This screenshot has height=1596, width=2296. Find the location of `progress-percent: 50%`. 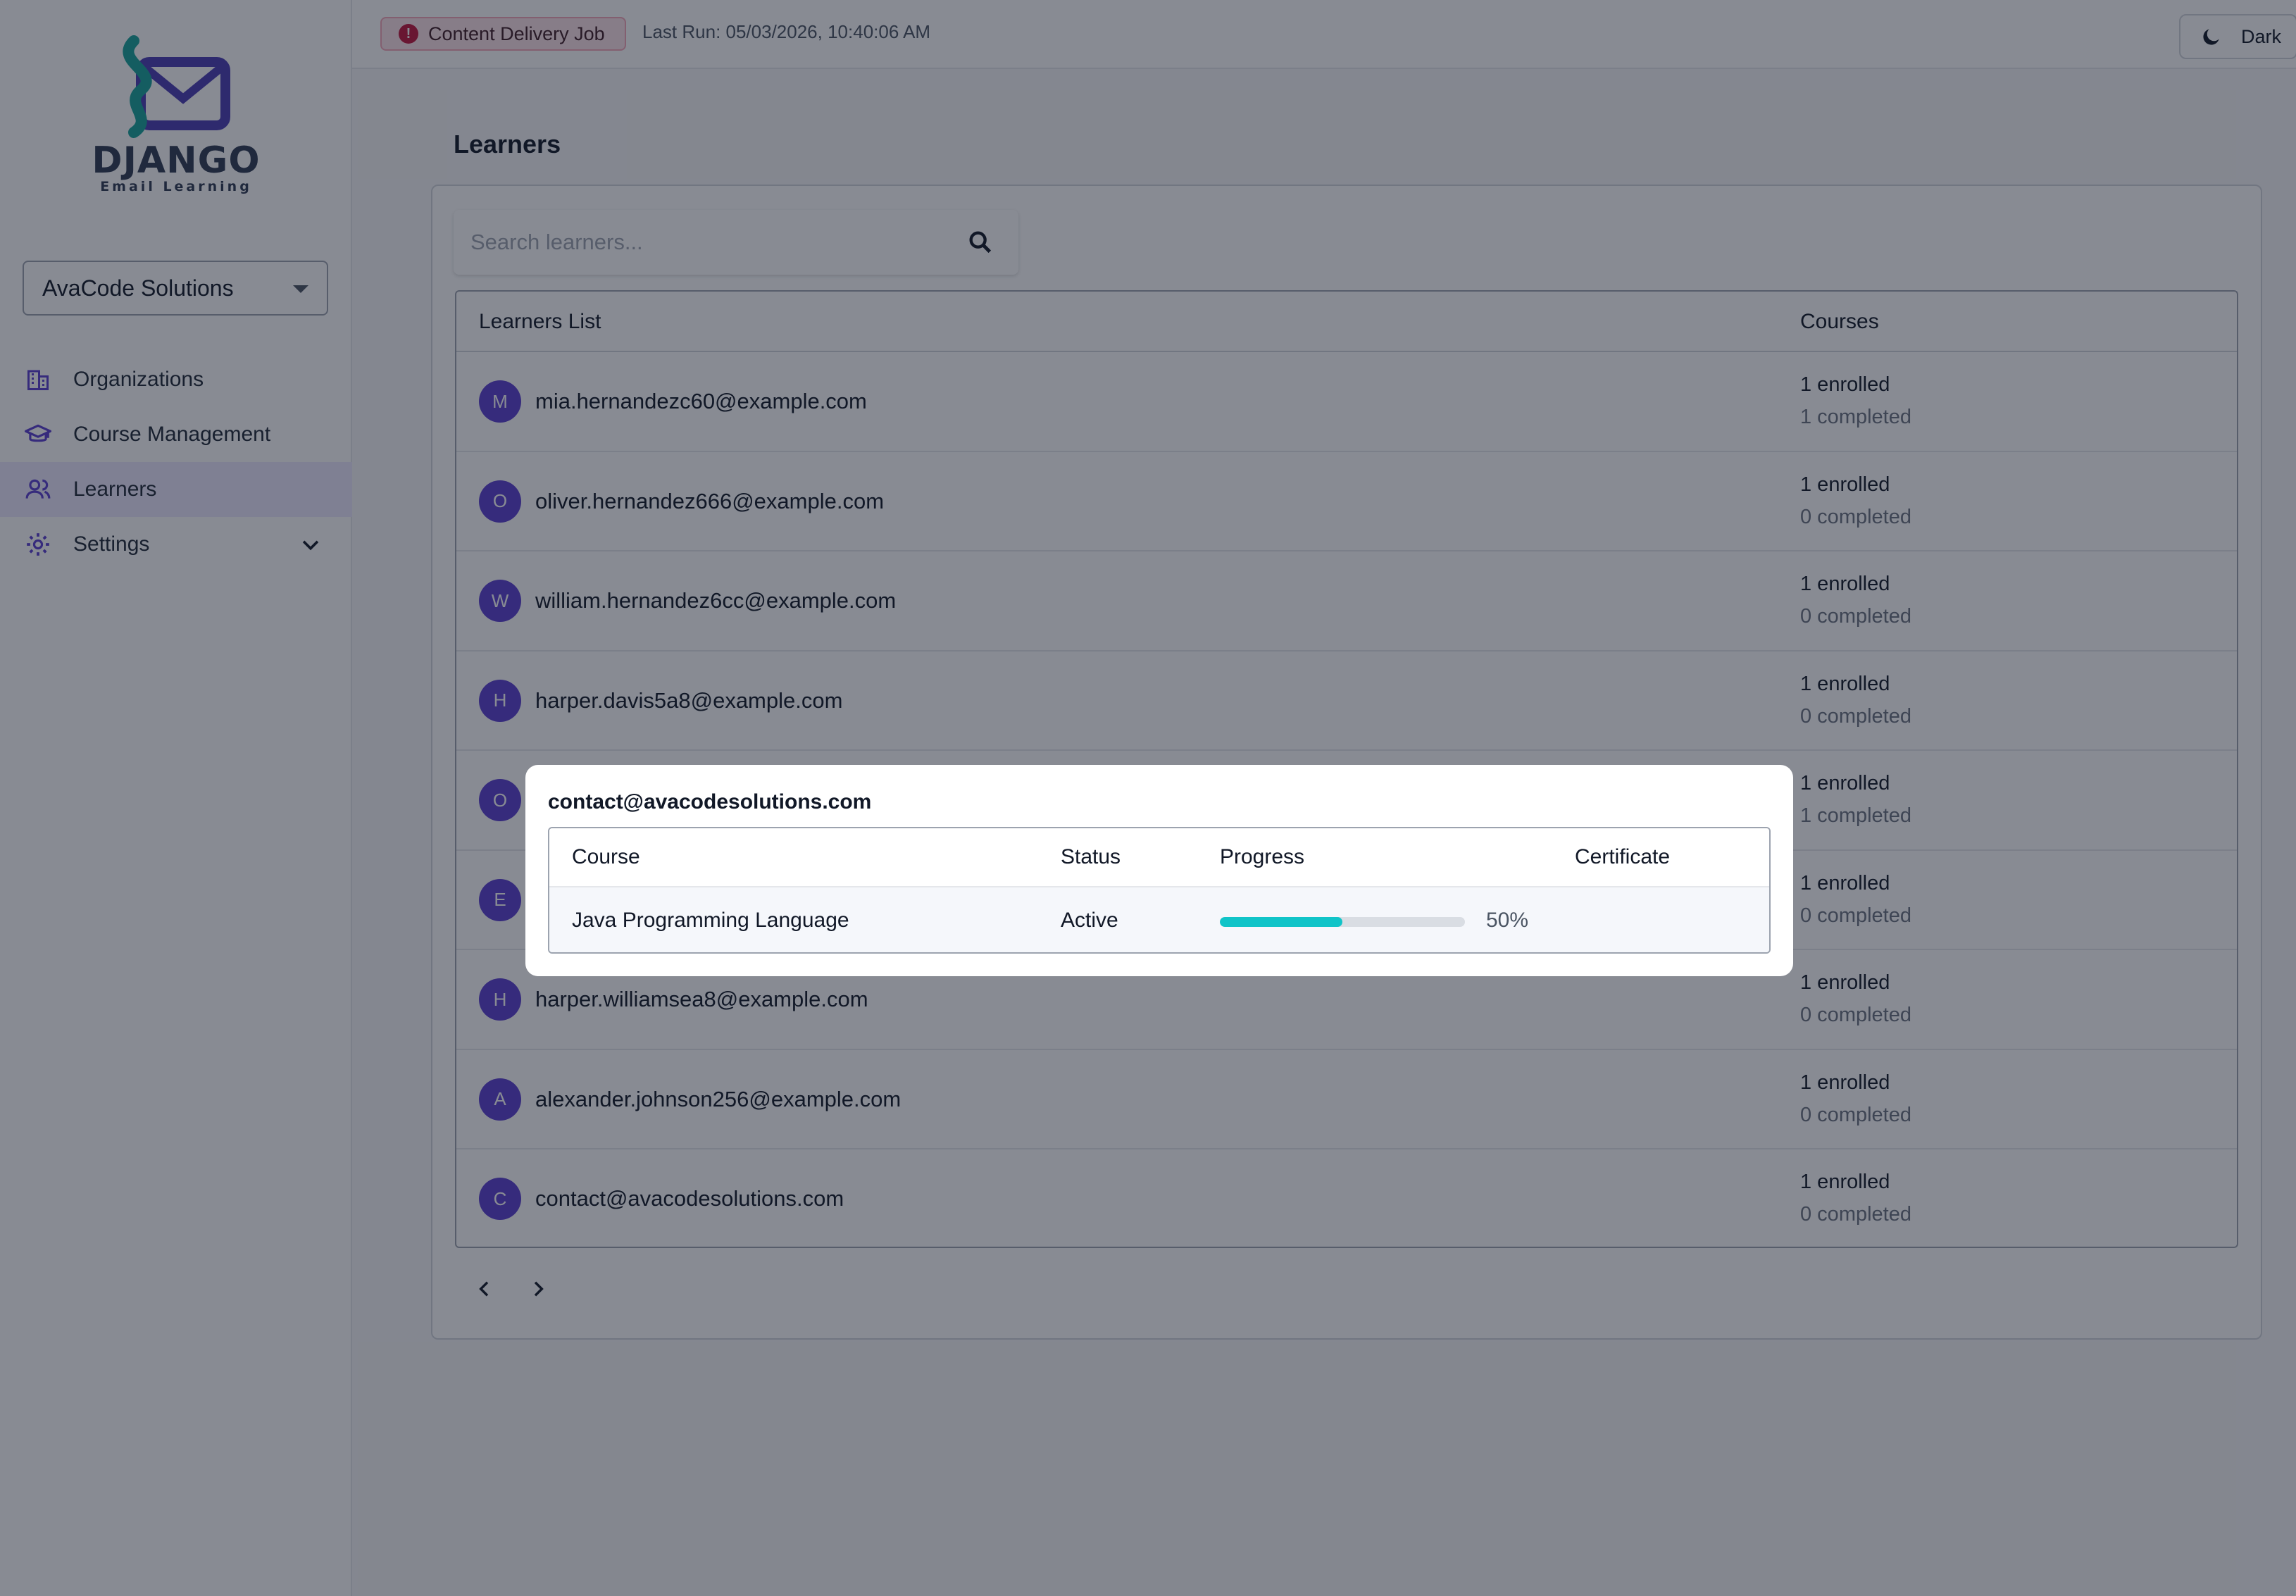

progress-percent: 50% is located at coordinates (1508, 920).